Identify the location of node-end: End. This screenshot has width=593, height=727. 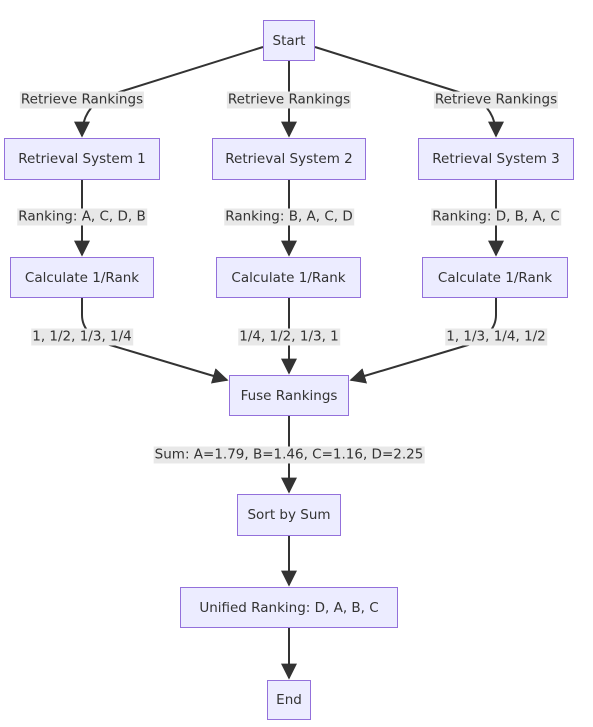
(289, 700).